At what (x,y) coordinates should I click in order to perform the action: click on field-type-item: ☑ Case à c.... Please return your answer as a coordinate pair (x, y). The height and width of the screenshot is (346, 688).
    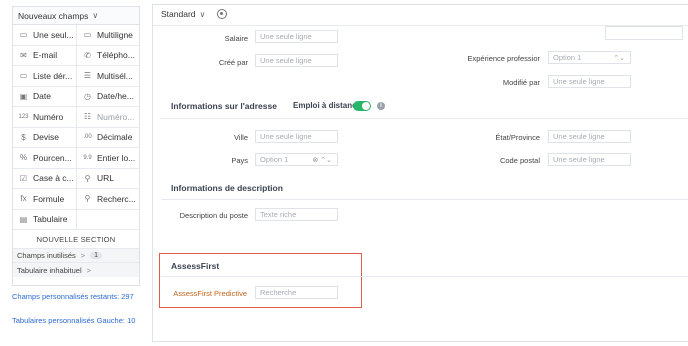
    Looking at the image, I should click on (45, 178).